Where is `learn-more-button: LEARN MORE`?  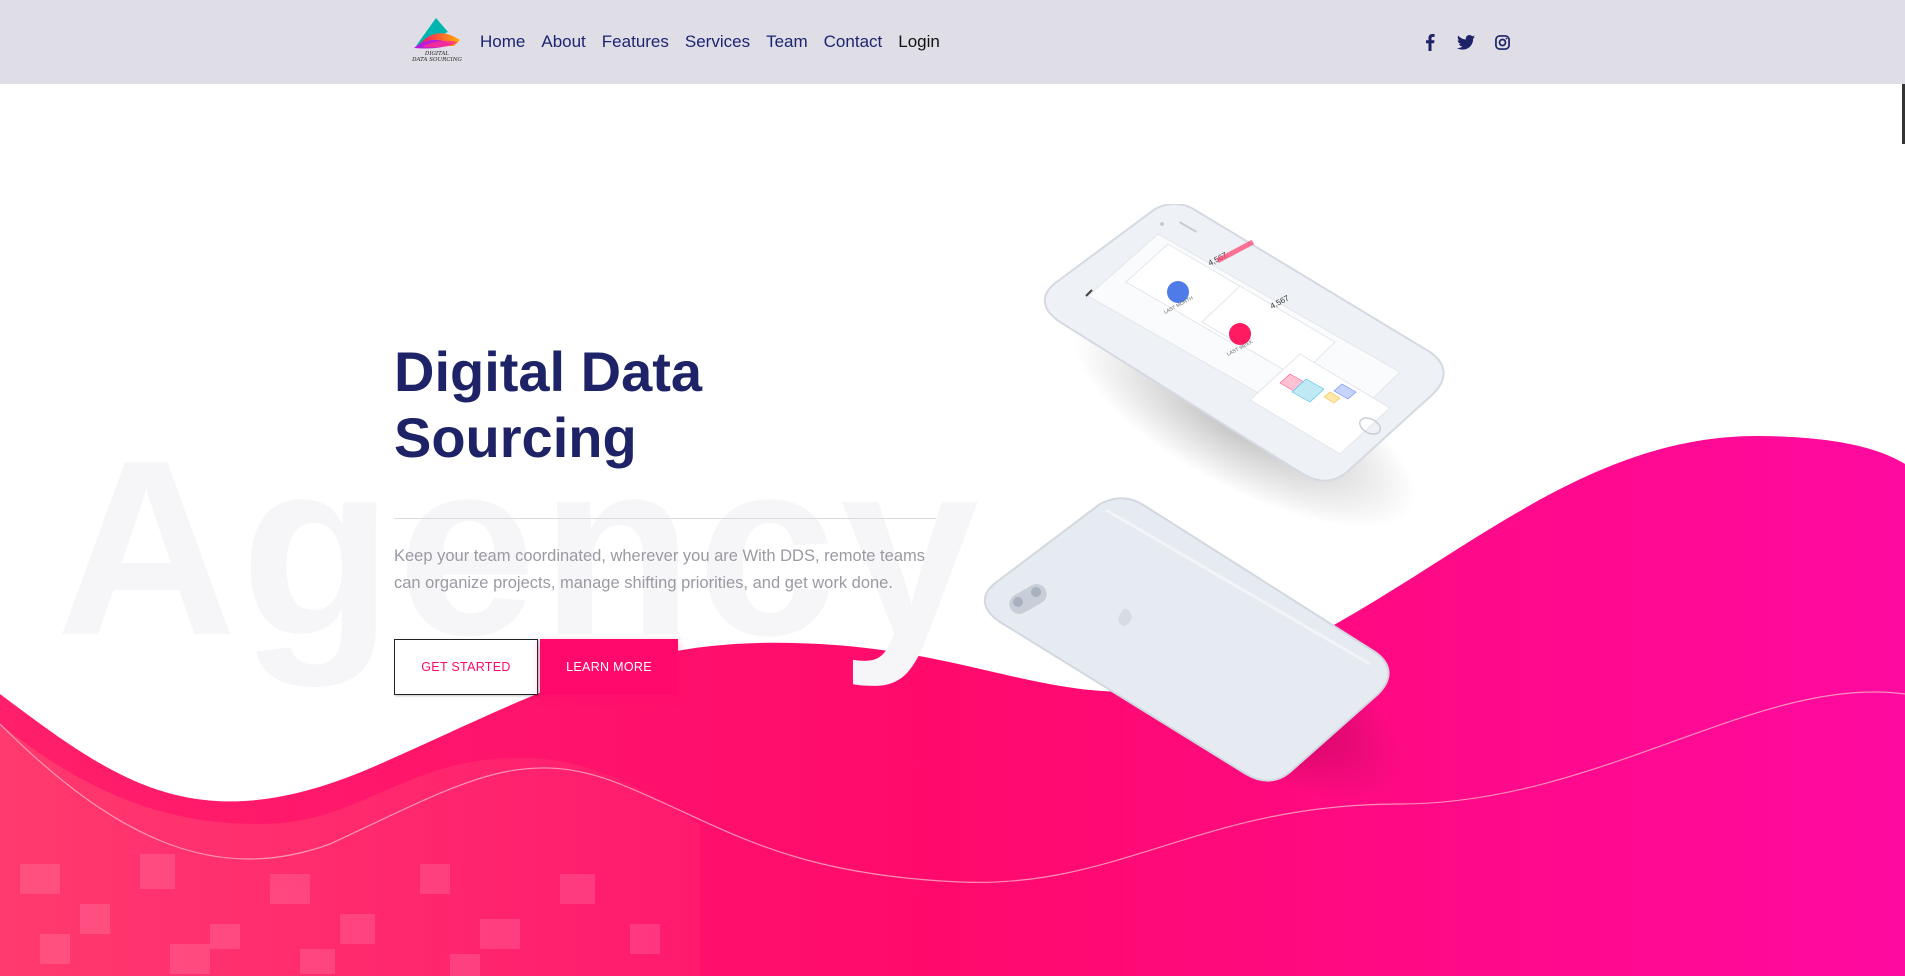 learn-more-button: LEARN MORE is located at coordinates (609, 667).